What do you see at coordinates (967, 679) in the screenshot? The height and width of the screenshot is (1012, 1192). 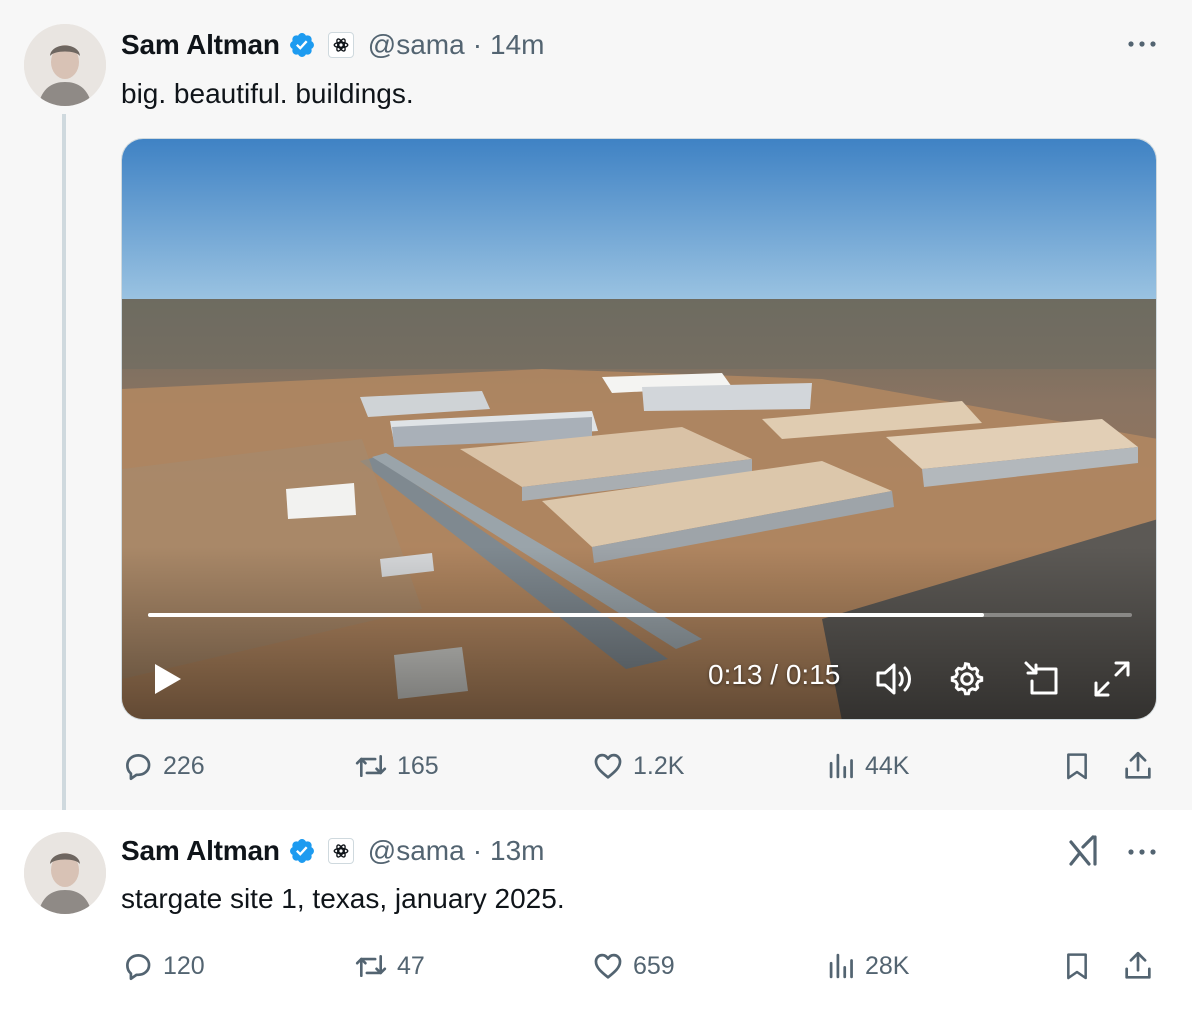 I see `settings-icon` at bounding box center [967, 679].